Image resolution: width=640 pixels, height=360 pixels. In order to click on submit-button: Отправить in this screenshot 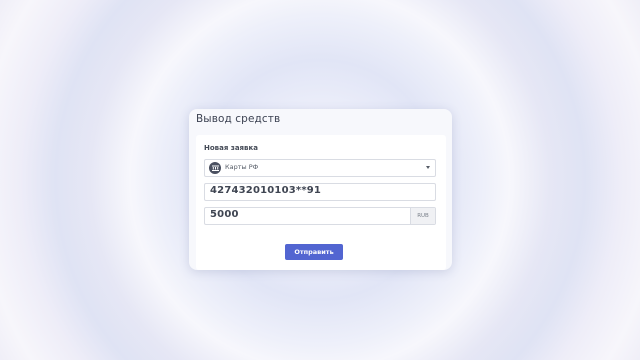, I will do `click(314, 252)`.